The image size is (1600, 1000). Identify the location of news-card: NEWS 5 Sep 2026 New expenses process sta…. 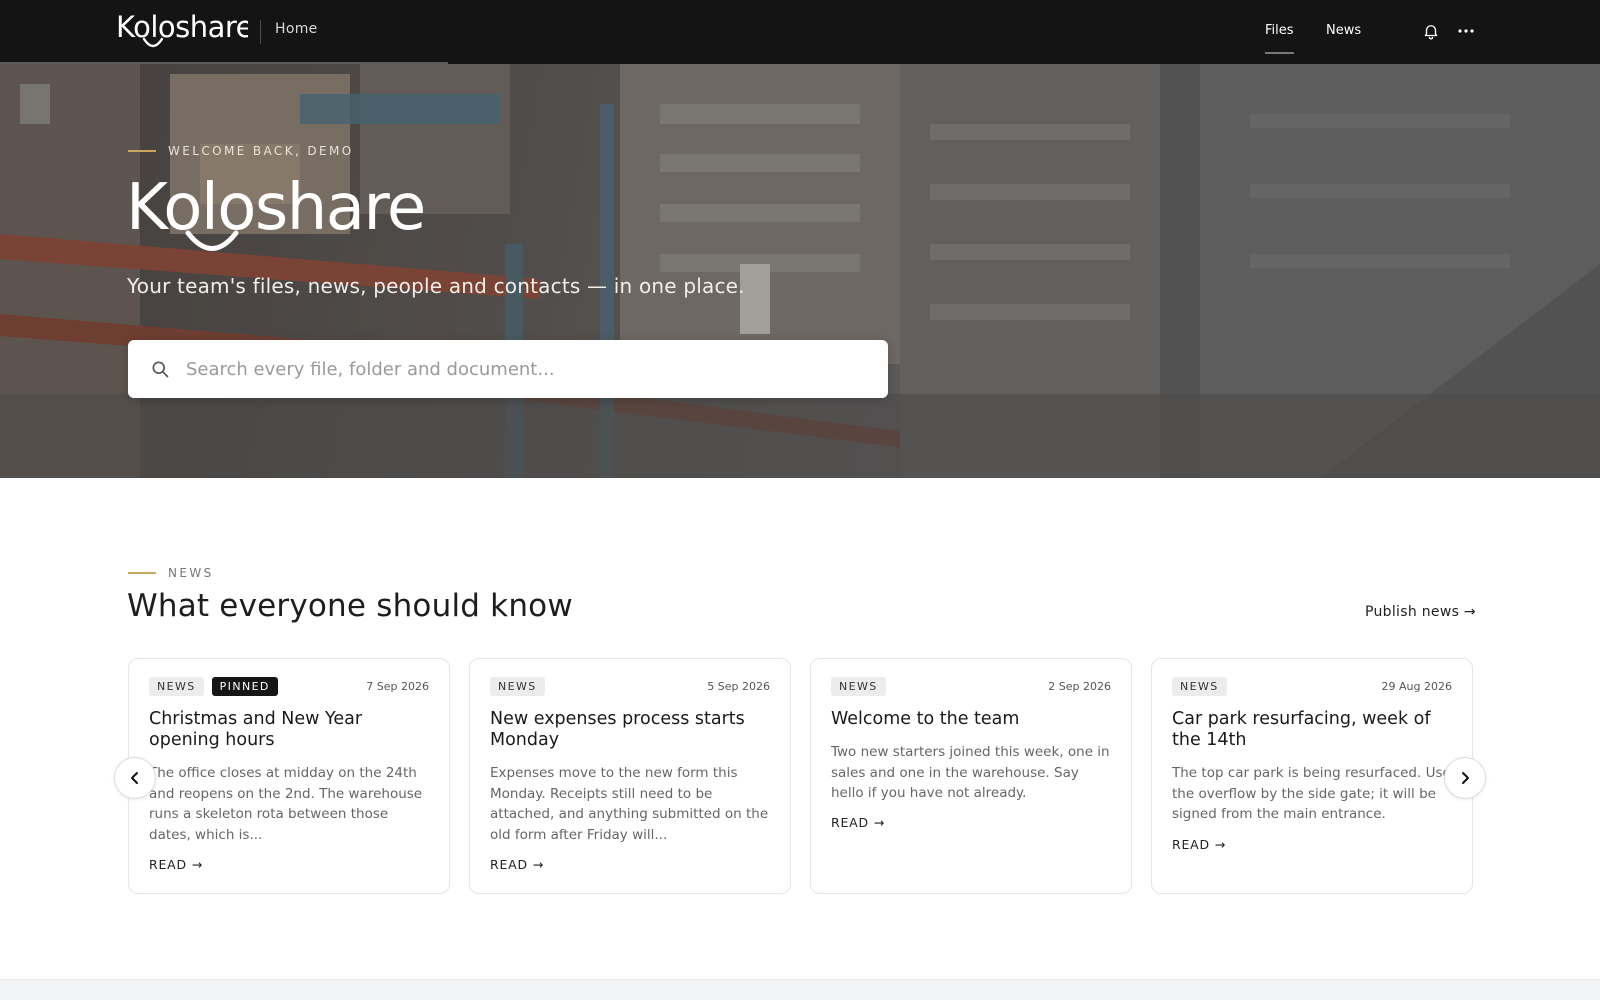
(630, 776).